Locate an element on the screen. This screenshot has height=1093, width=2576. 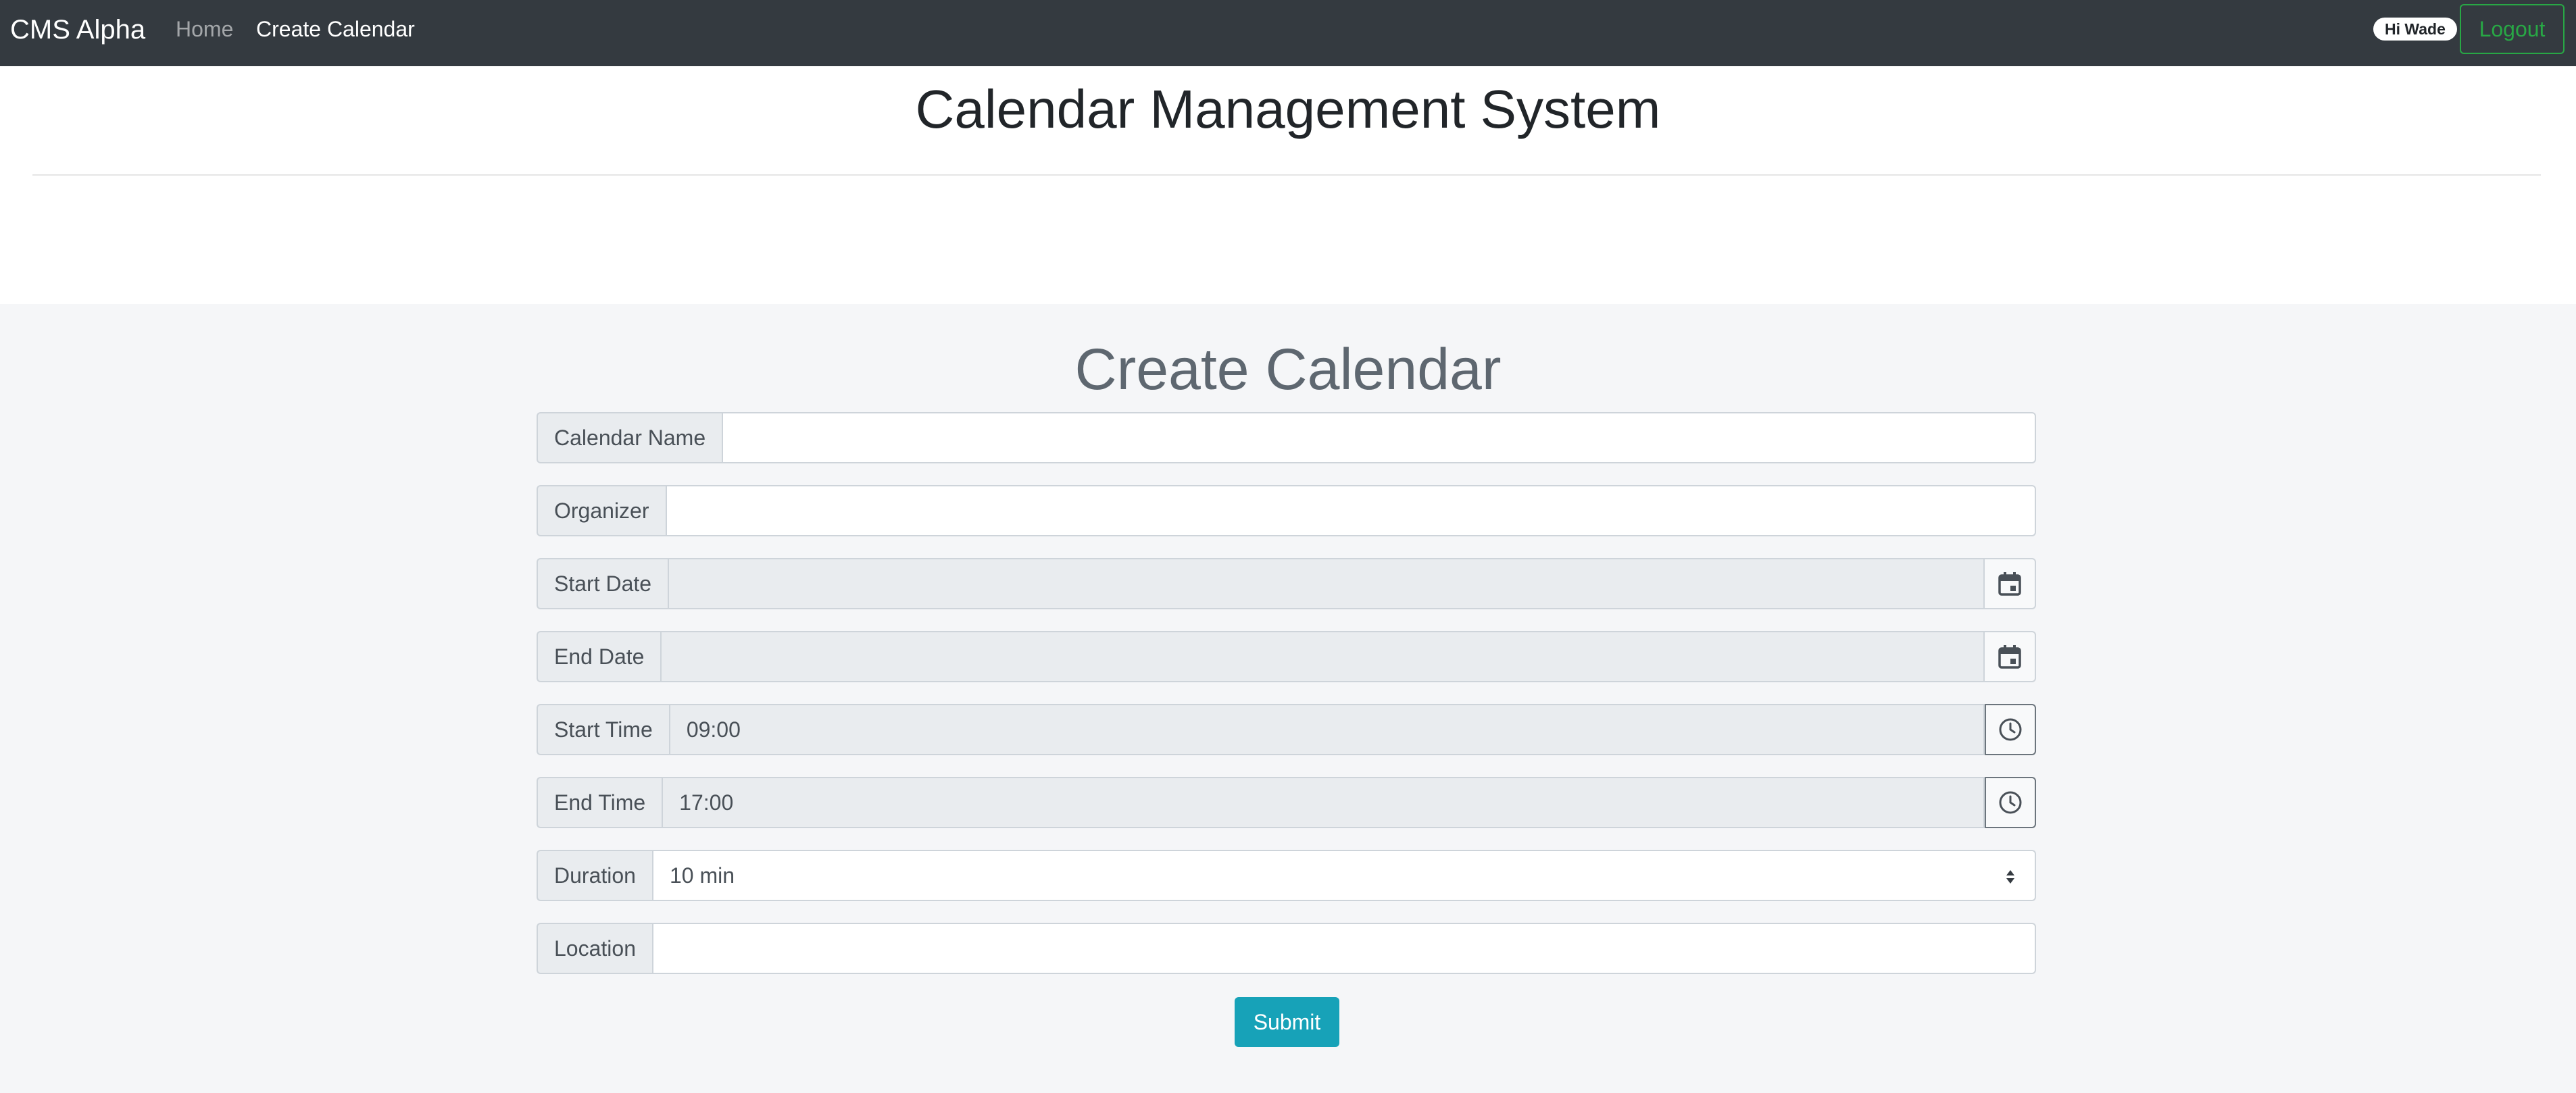
start-time-label: Start Time is located at coordinates (603, 730).